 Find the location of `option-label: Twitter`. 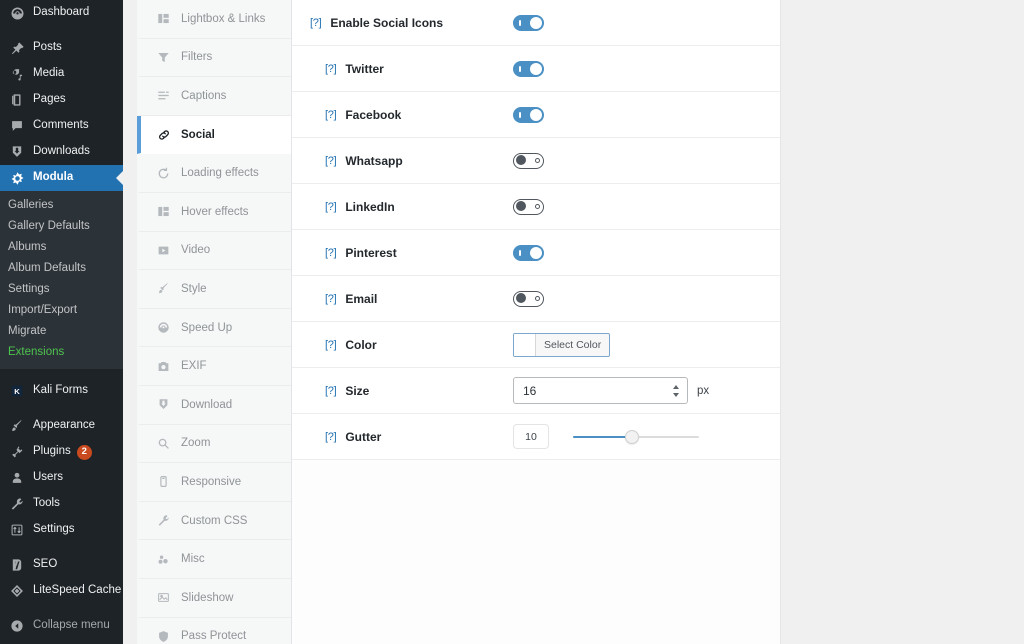

option-label: Twitter is located at coordinates (364, 68).